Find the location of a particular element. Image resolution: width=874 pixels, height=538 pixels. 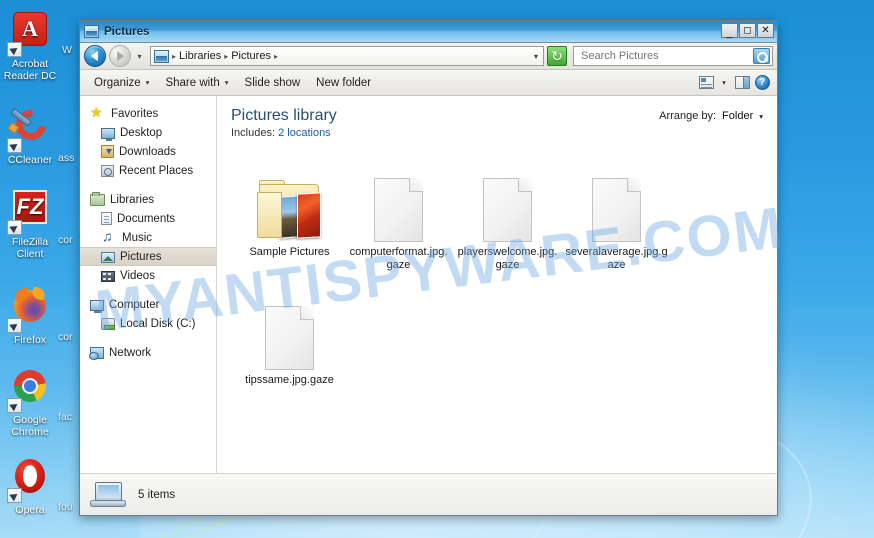

preview-pane-button is located at coordinates (742, 83).